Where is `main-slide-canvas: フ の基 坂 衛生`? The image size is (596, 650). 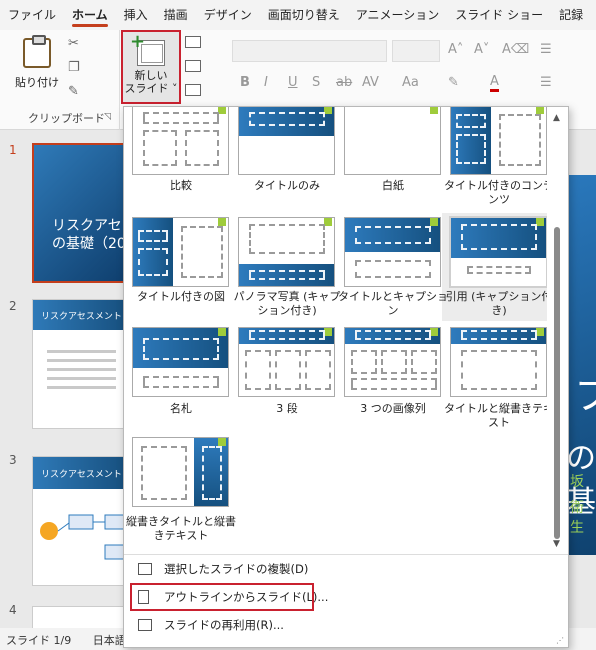
main-slide-canvas: フ の基 坂 衛生 is located at coordinates (581, 365).